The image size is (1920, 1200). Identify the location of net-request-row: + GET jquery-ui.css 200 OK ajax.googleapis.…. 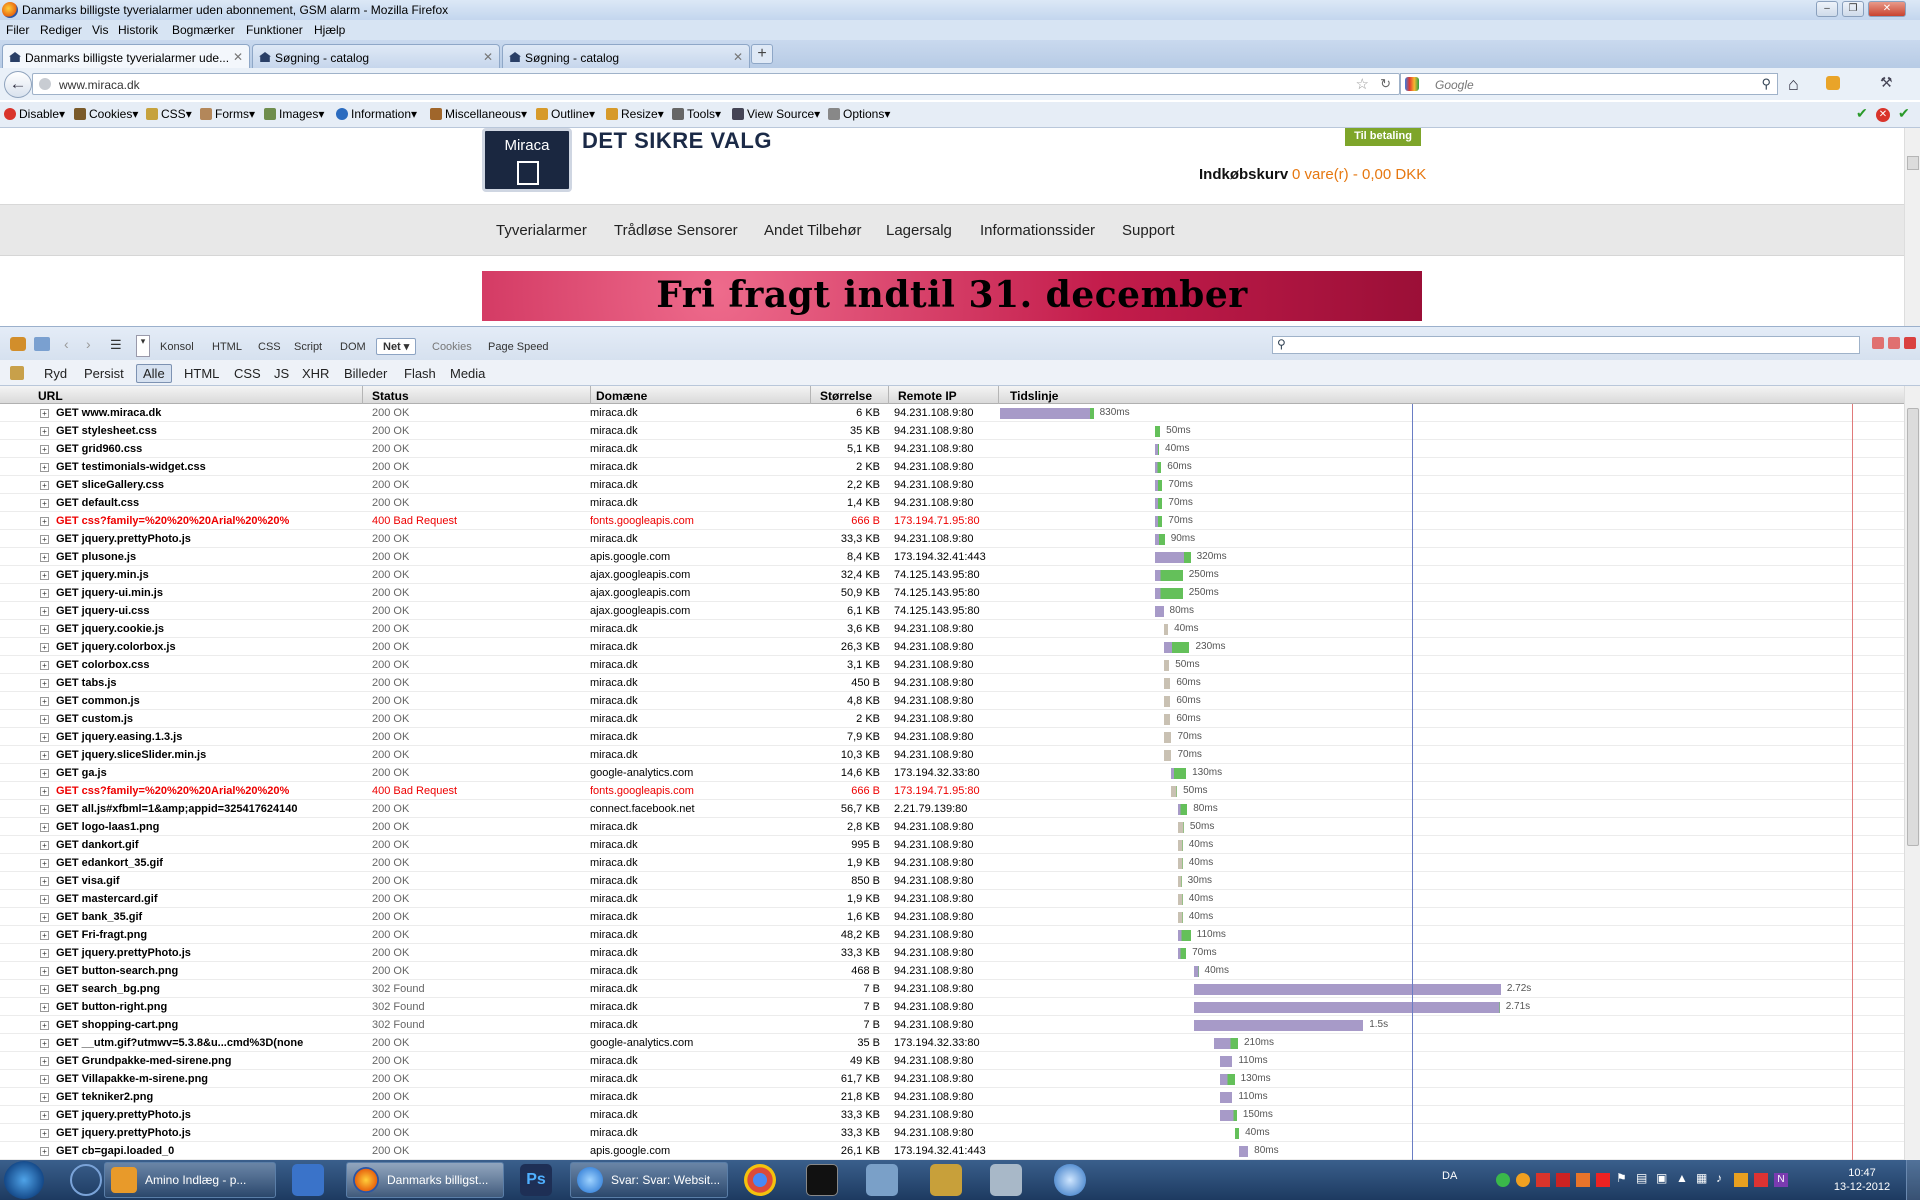
(952, 611).